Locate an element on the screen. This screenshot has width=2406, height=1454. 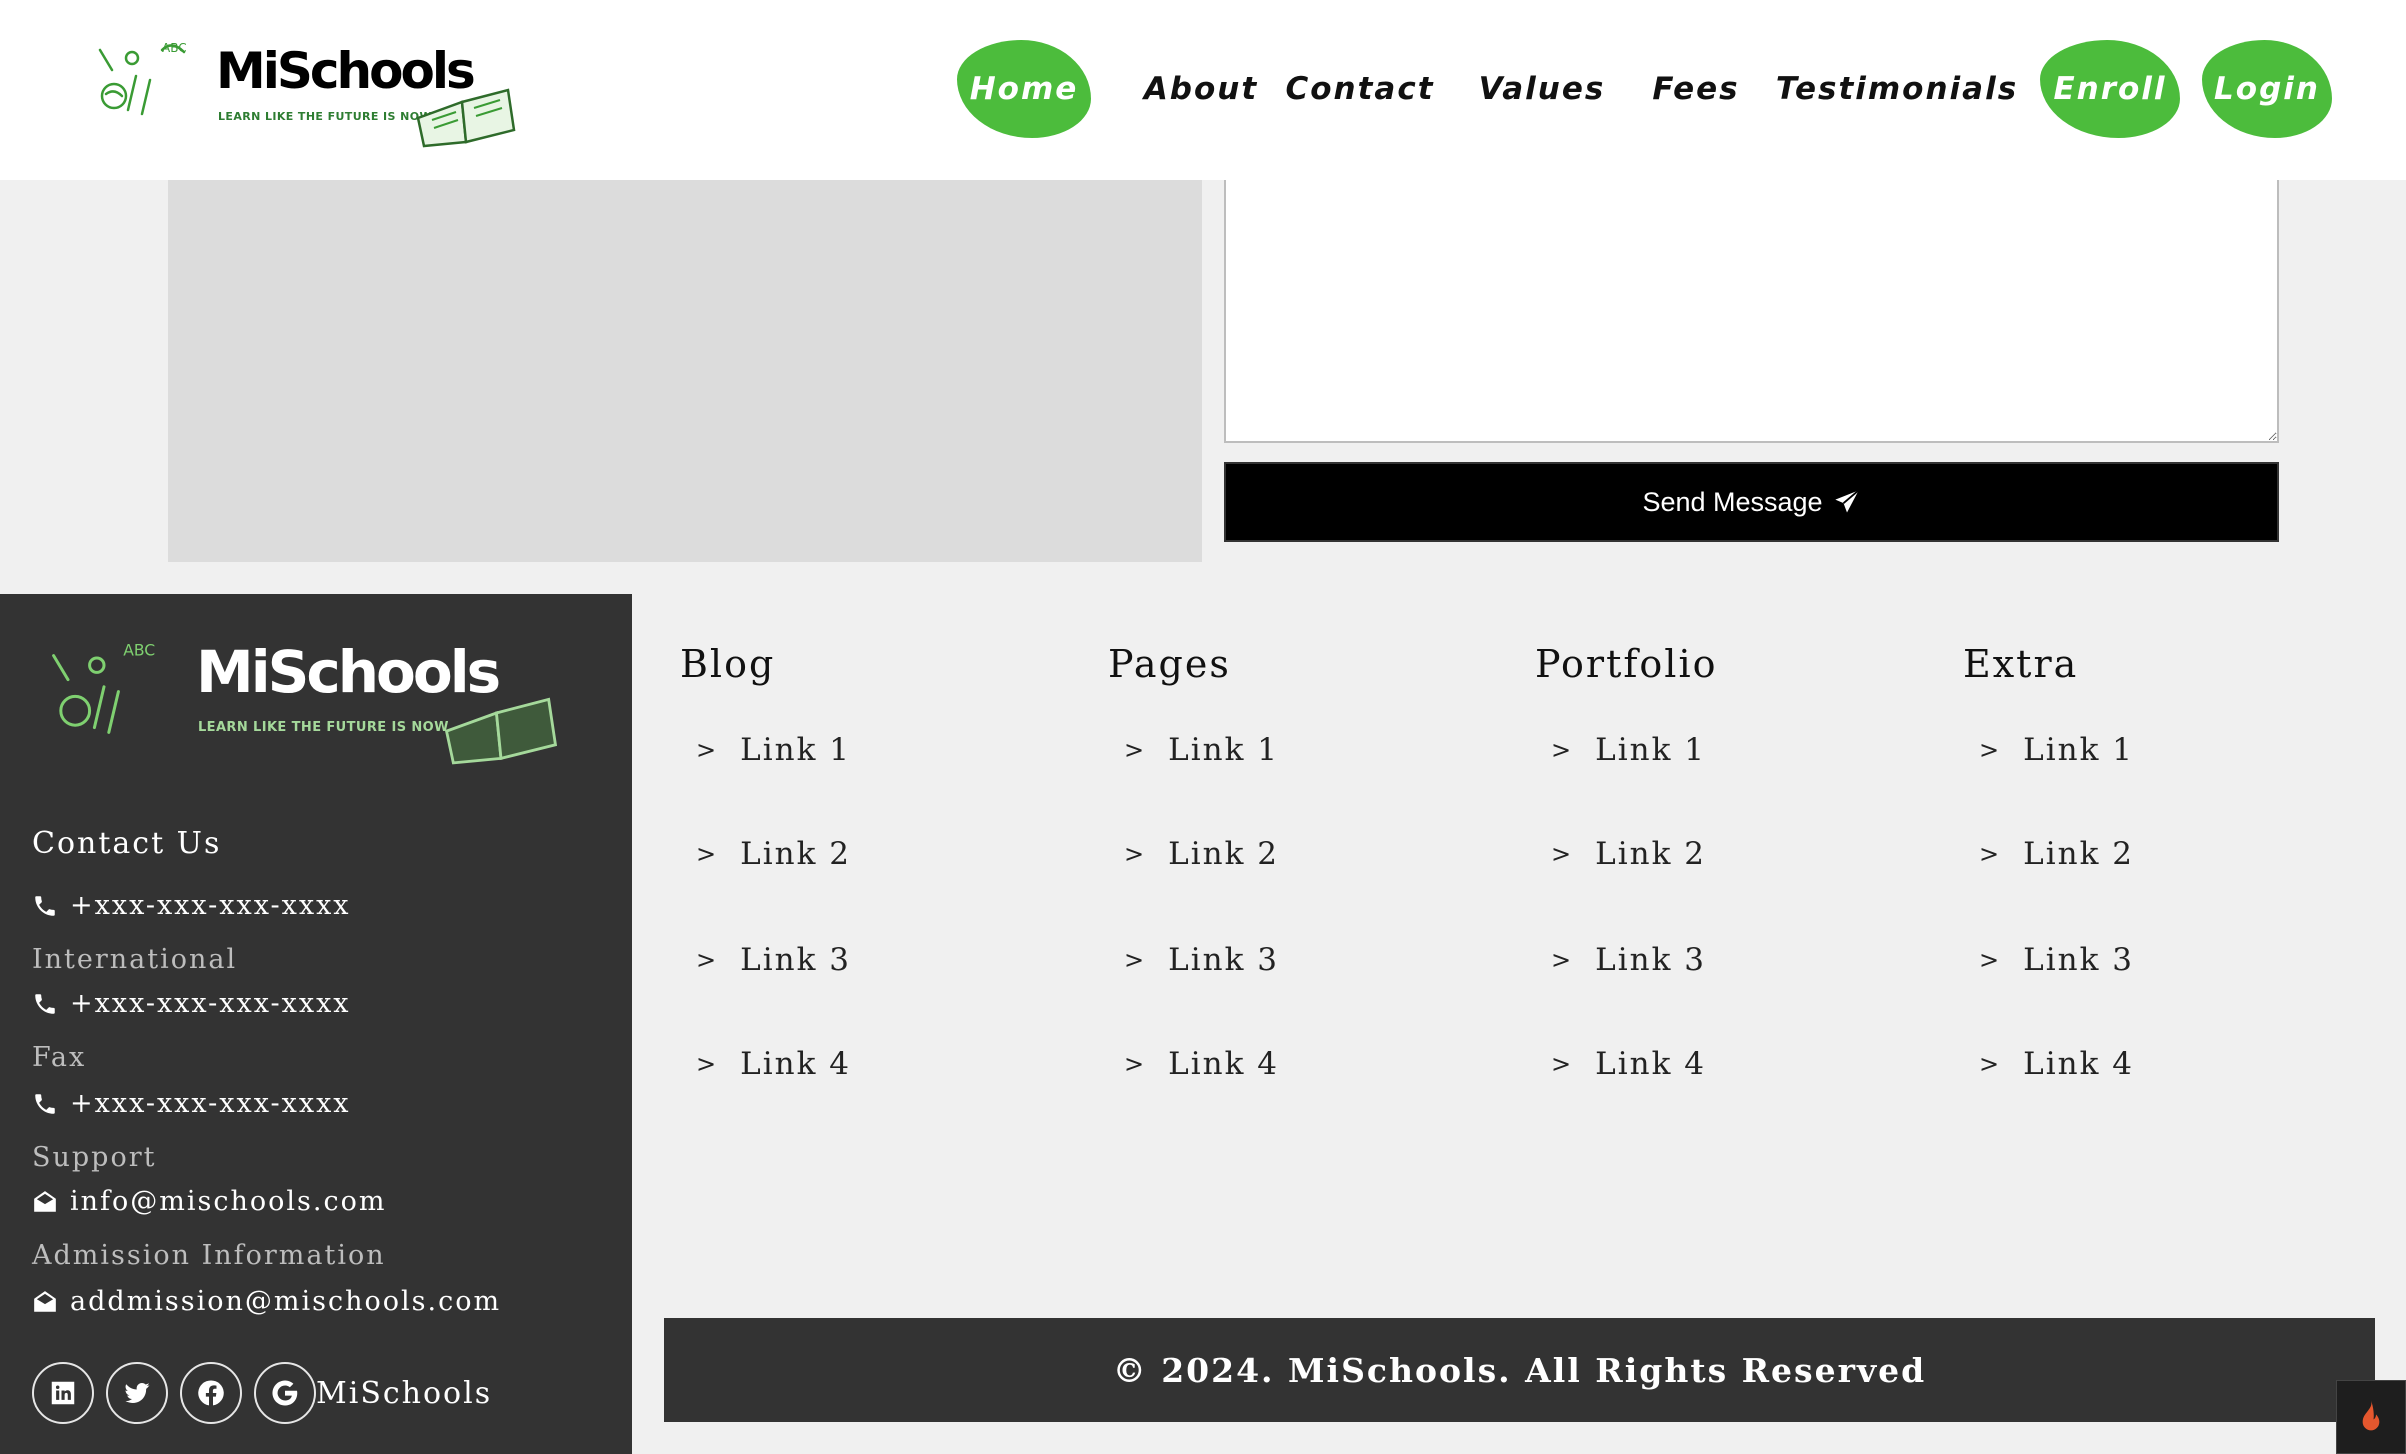
twitter-icon is located at coordinates (137, 1392).